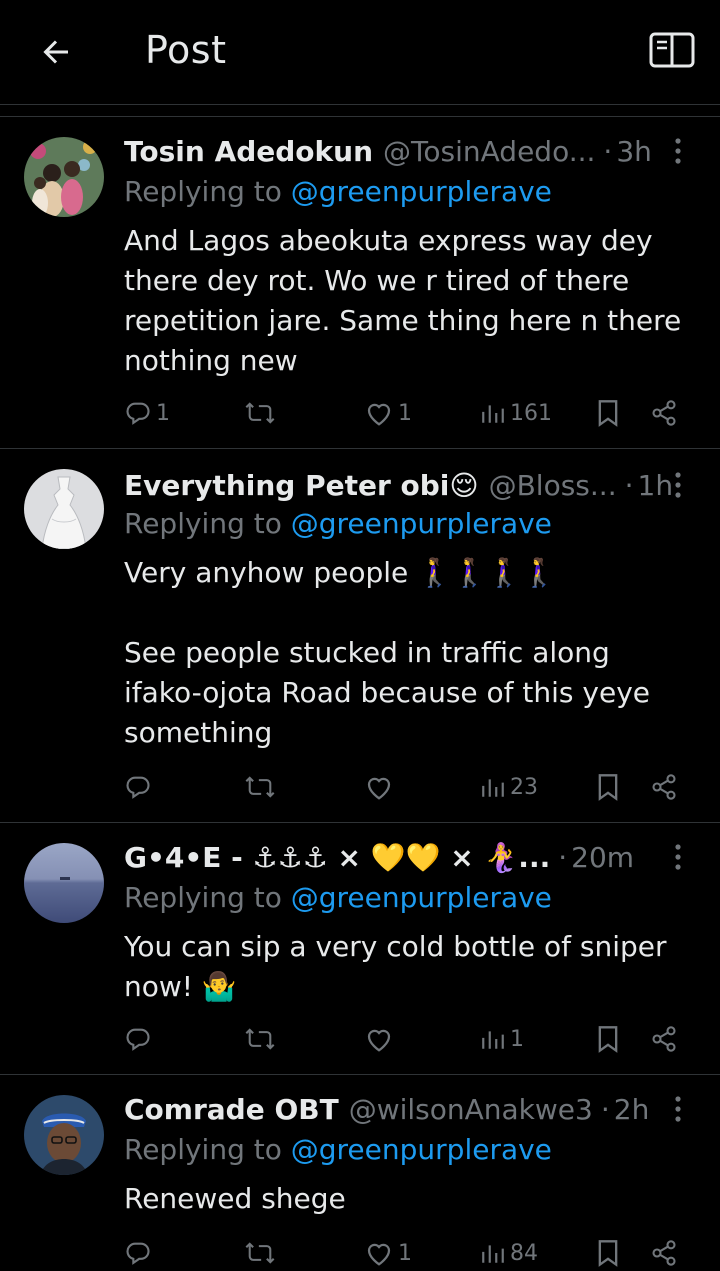 The height and width of the screenshot is (1271, 720). I want to click on tweet-meta: Comrade OBT @wilsonAnakwe3 · 2h, so click(410, 1109).